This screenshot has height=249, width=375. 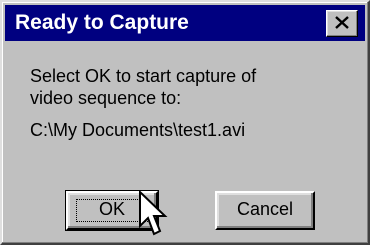 I want to click on cancel-button: Cancel, so click(x=265, y=210).